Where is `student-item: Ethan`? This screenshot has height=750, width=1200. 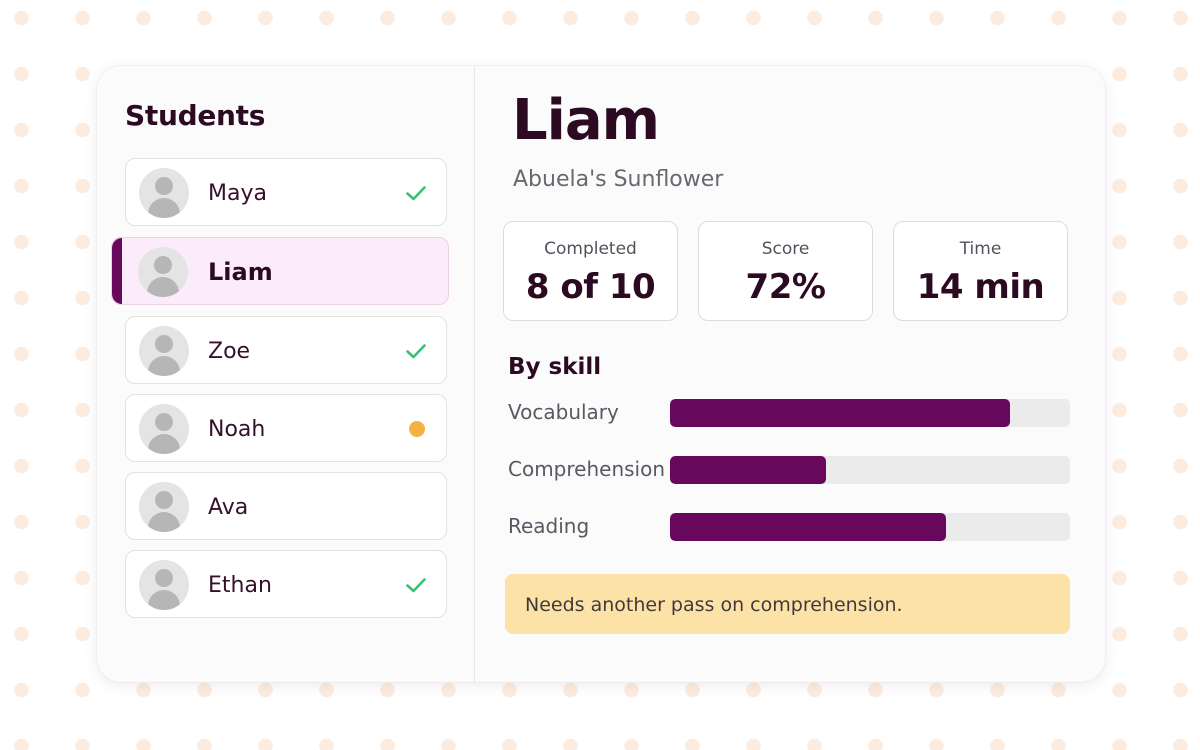 student-item: Ethan is located at coordinates (286, 584).